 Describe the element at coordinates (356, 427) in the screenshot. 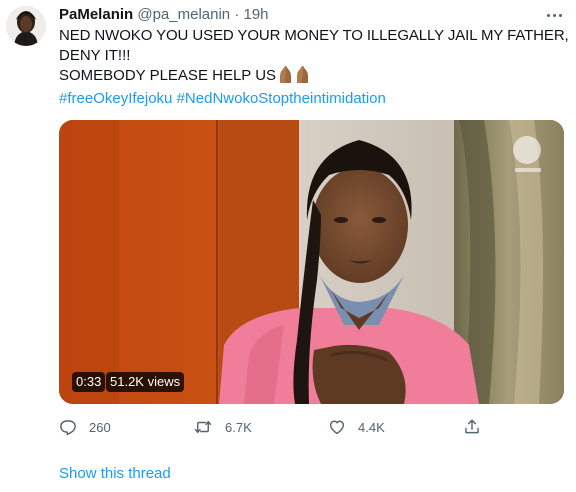

I see `like-button: 4.4K` at that location.